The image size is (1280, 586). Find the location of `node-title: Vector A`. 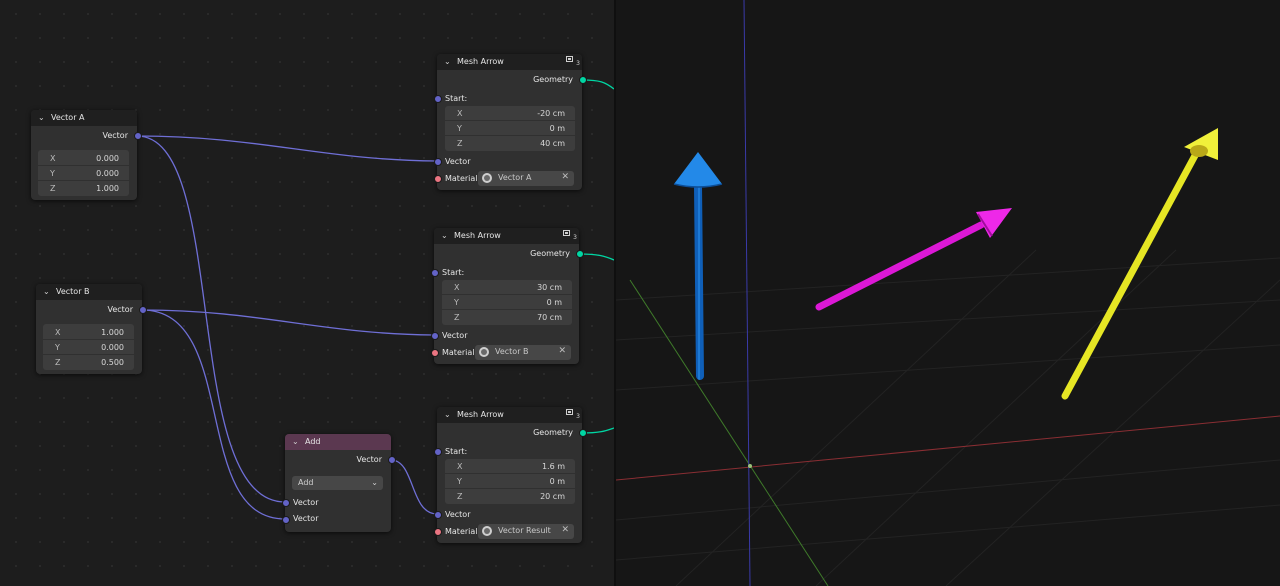

node-title: Vector A is located at coordinates (68, 117).